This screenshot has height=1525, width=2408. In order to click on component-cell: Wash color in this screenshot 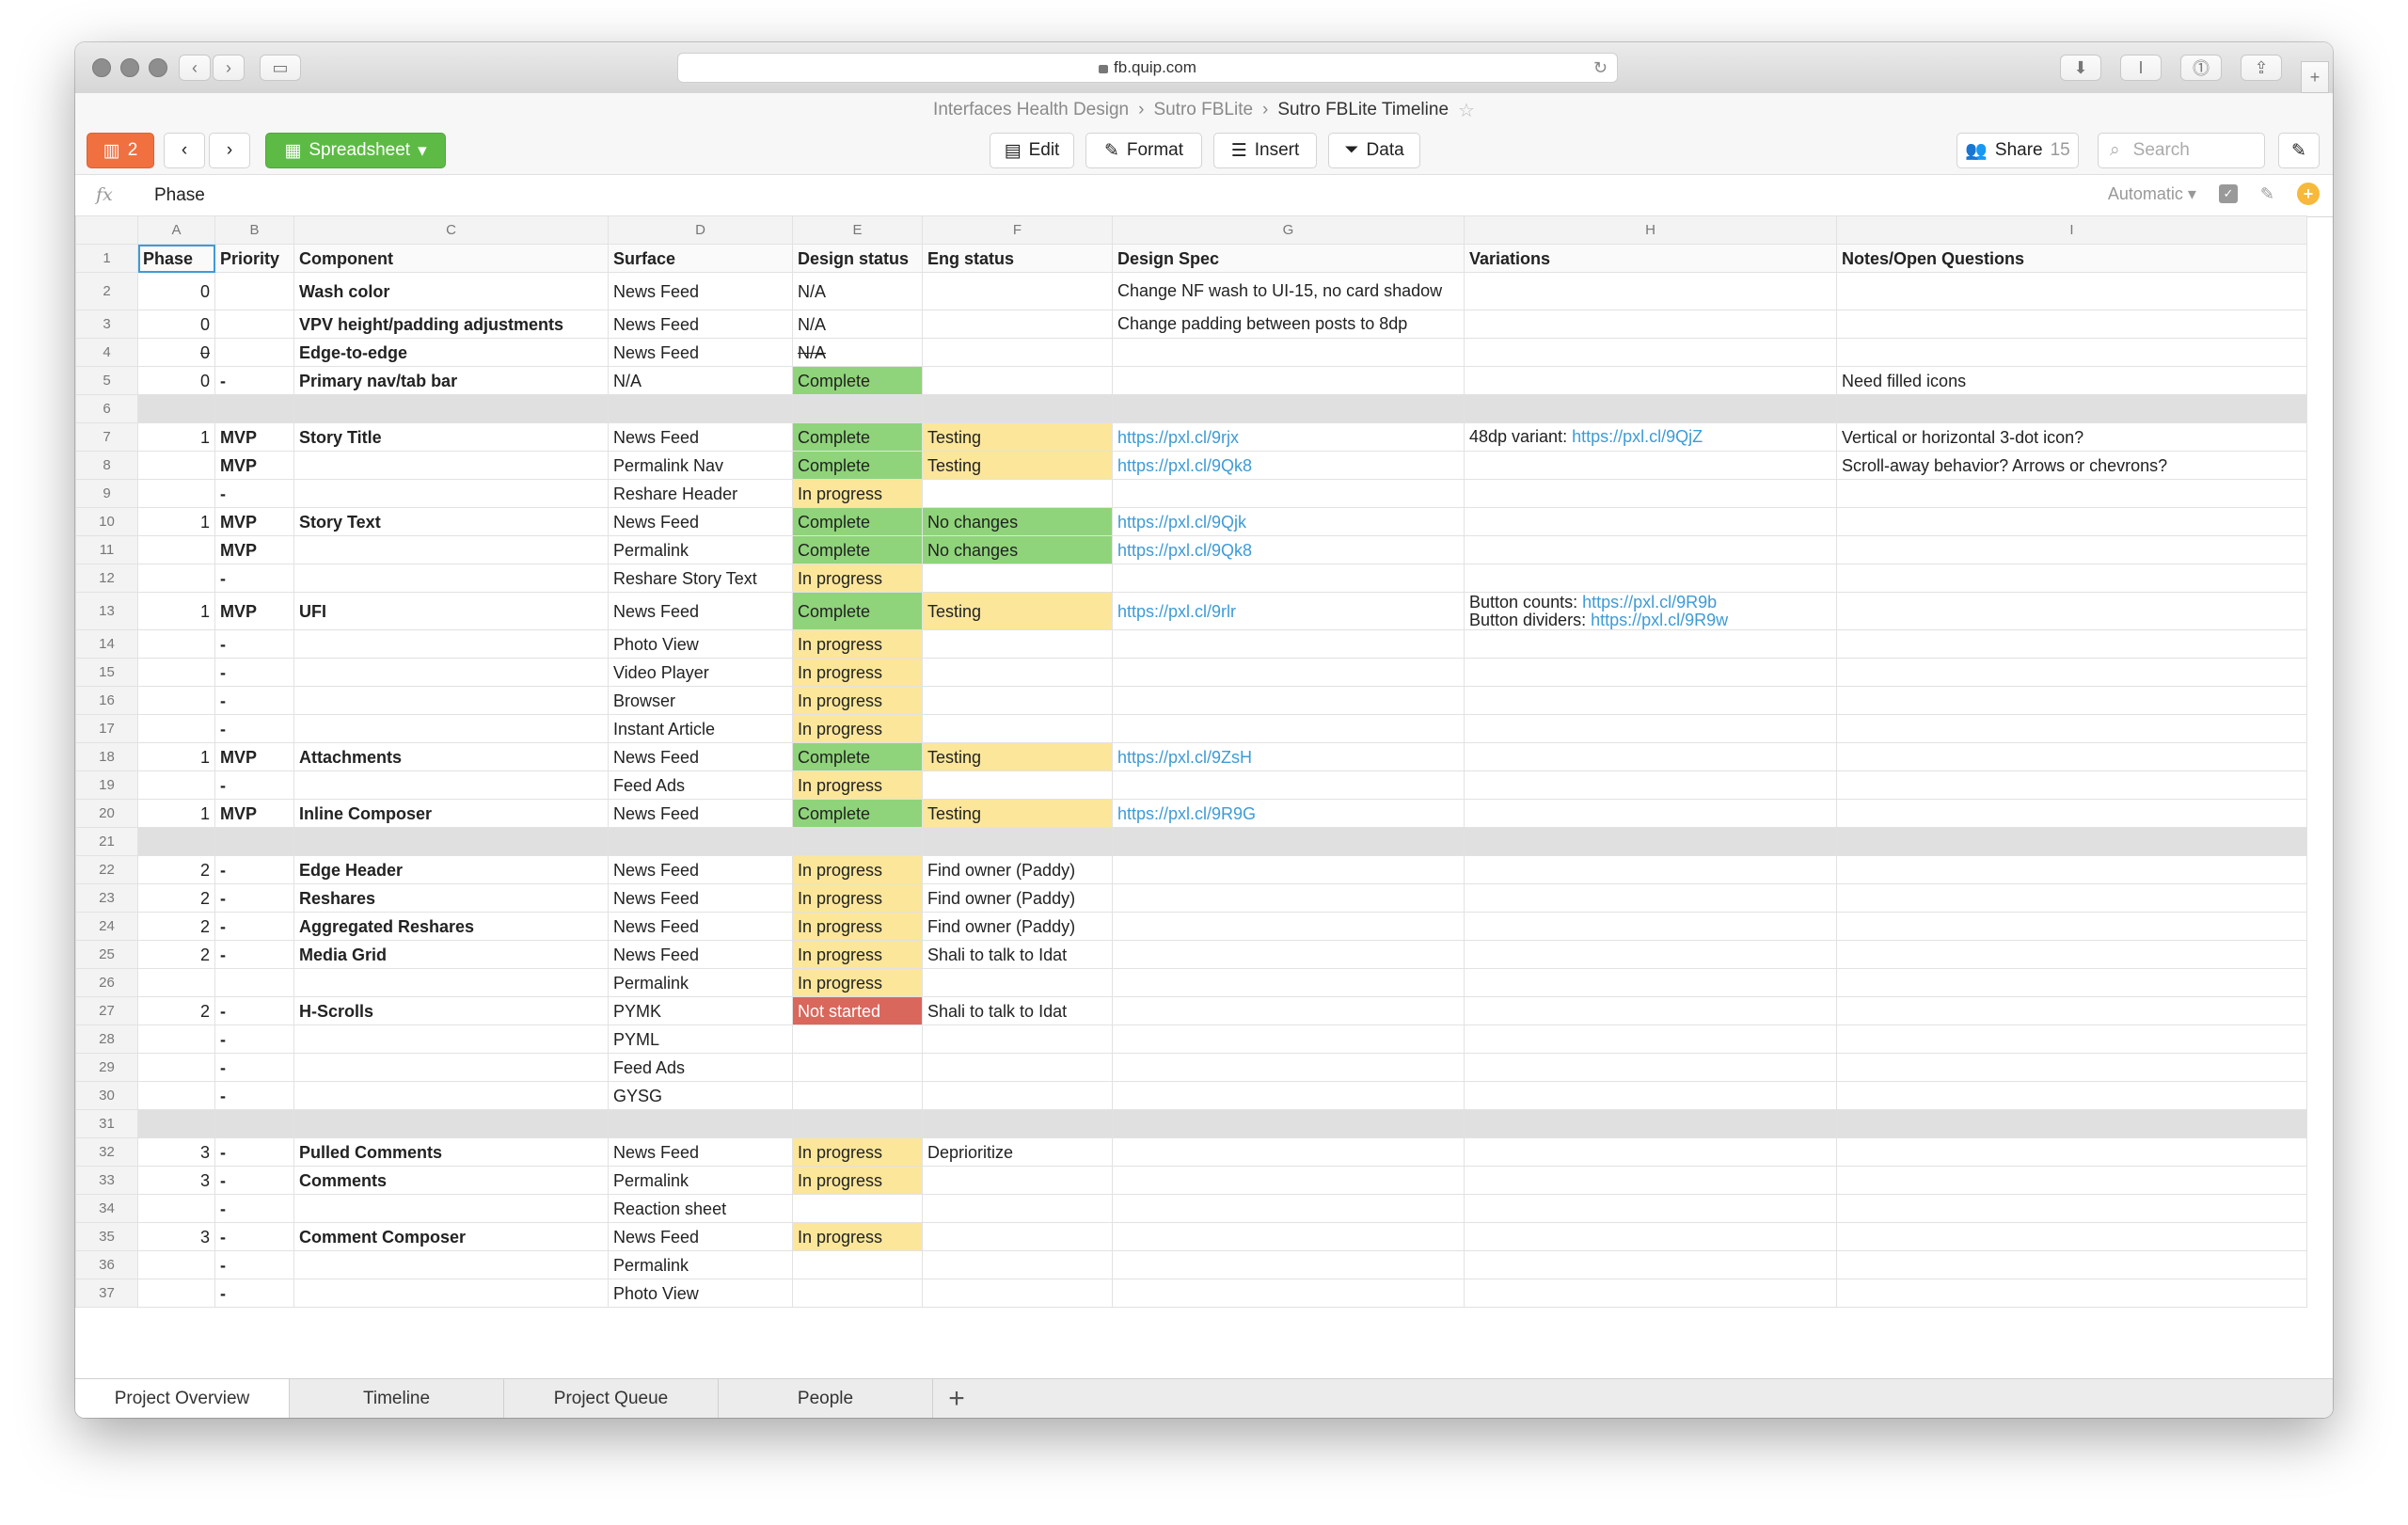, I will do `click(451, 291)`.